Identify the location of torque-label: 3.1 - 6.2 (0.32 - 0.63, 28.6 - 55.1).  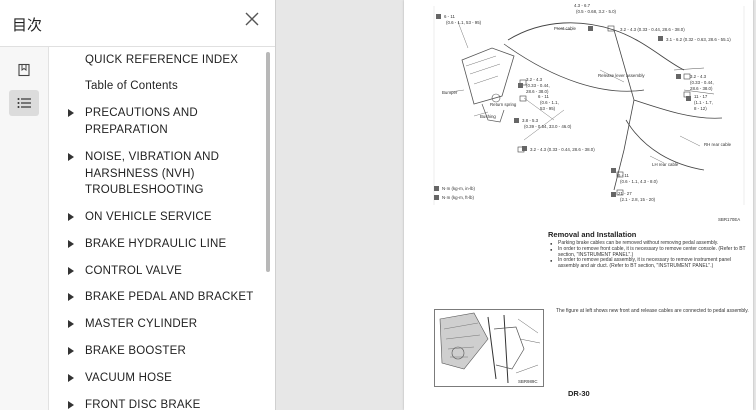
(698, 39).